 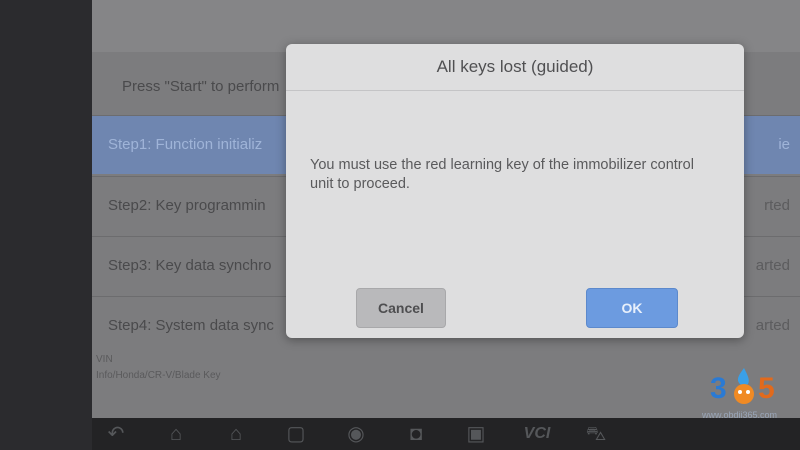 What do you see at coordinates (356, 434) in the screenshot?
I see `chrome-icon: ◉` at bounding box center [356, 434].